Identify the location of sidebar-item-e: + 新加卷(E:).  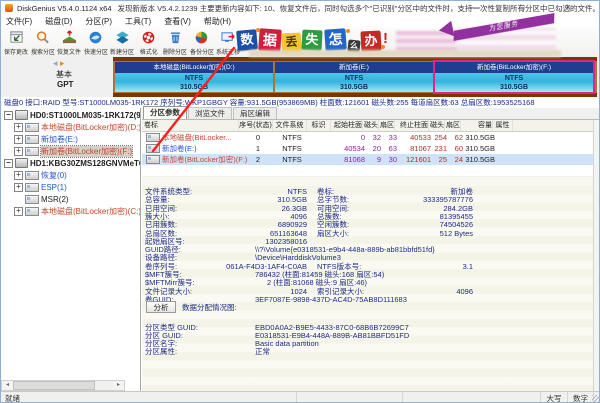
(70, 139).